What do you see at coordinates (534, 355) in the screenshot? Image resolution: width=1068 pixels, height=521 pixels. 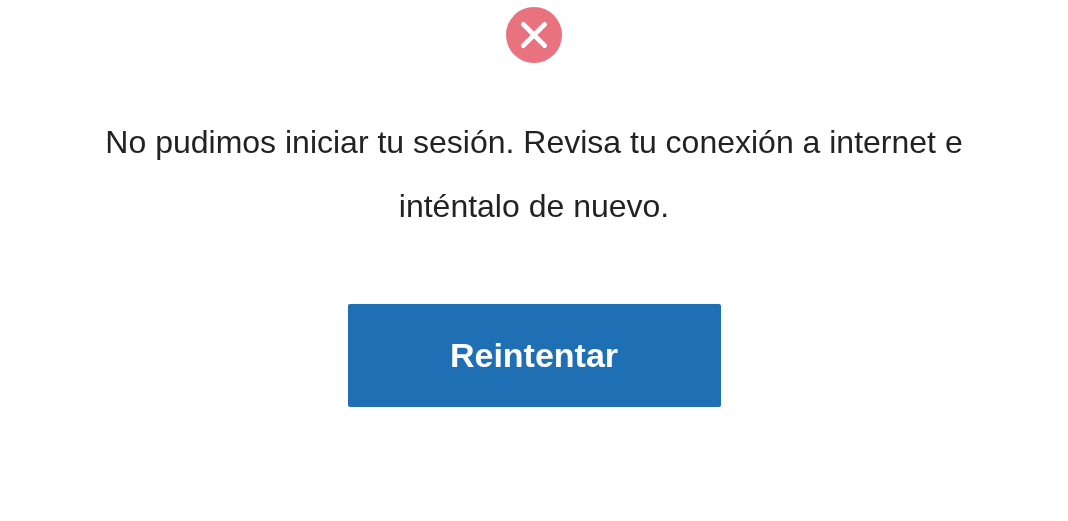 I see `retry-button: Reintentar` at bounding box center [534, 355].